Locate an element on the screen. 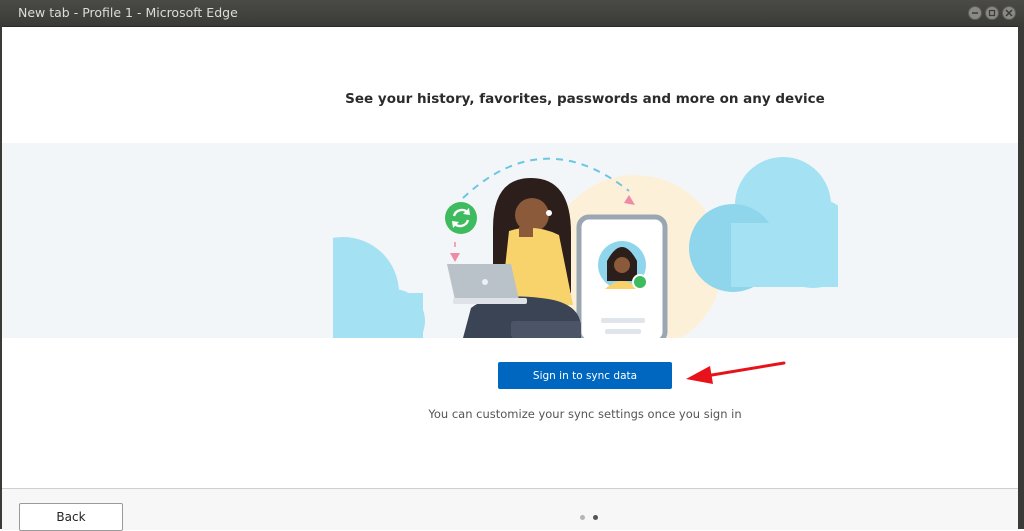 The height and width of the screenshot is (531, 1024). window-controls is located at coordinates (992, 13).